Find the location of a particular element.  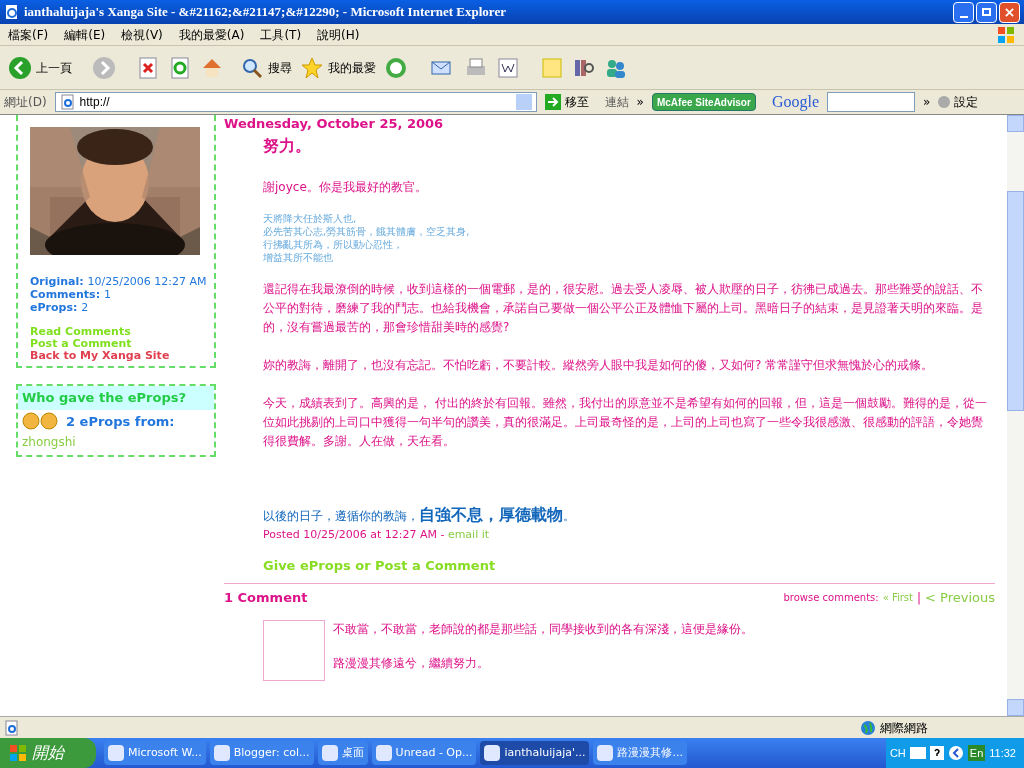

quote-line: 必先苦其心志,勞其筋骨，餓其體膚，空乏其身, is located at coordinates (367, 231).